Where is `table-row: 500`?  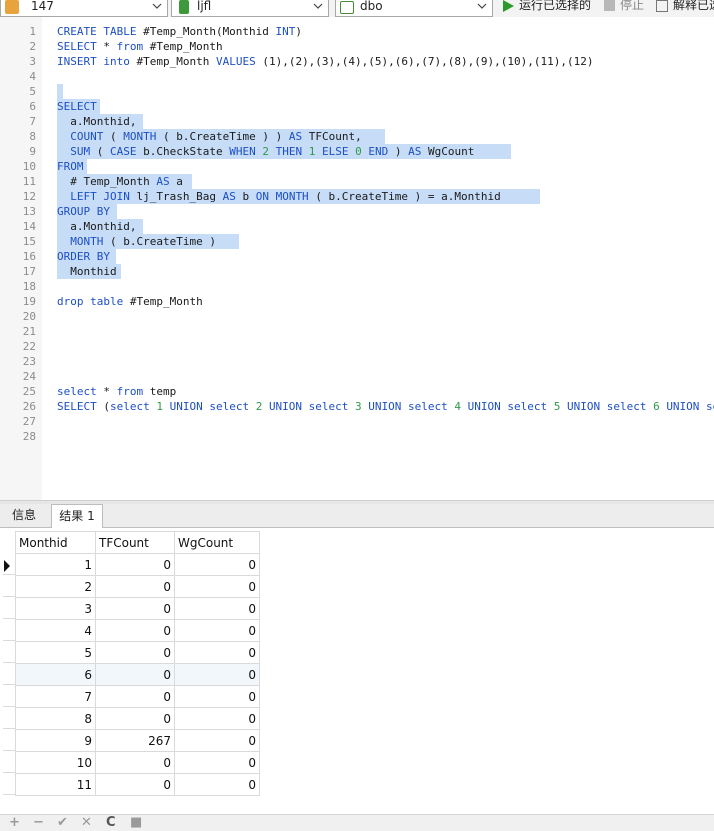
table-row: 500 is located at coordinates (137, 652).